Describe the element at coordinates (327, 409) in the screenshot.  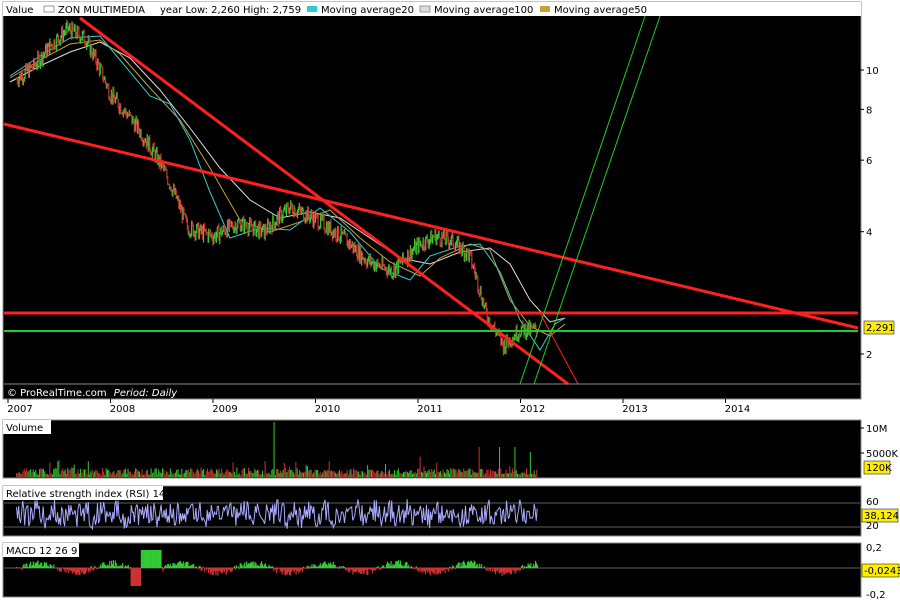
I see `x-tick-label: 2010` at that location.